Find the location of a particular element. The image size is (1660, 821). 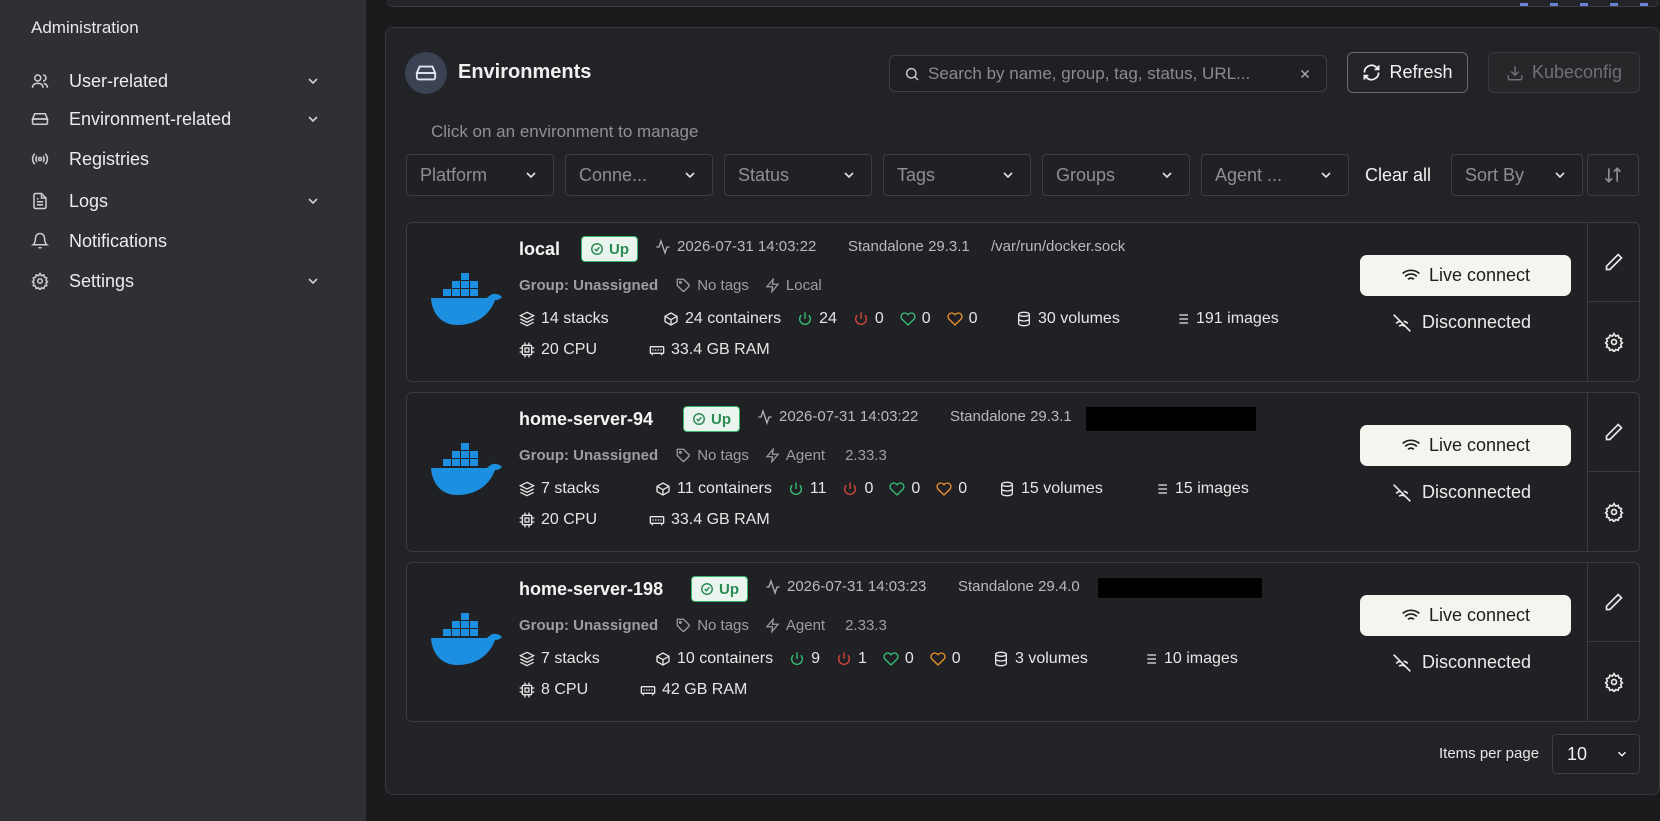

cpu-label: 20 CPU is located at coordinates (569, 519).